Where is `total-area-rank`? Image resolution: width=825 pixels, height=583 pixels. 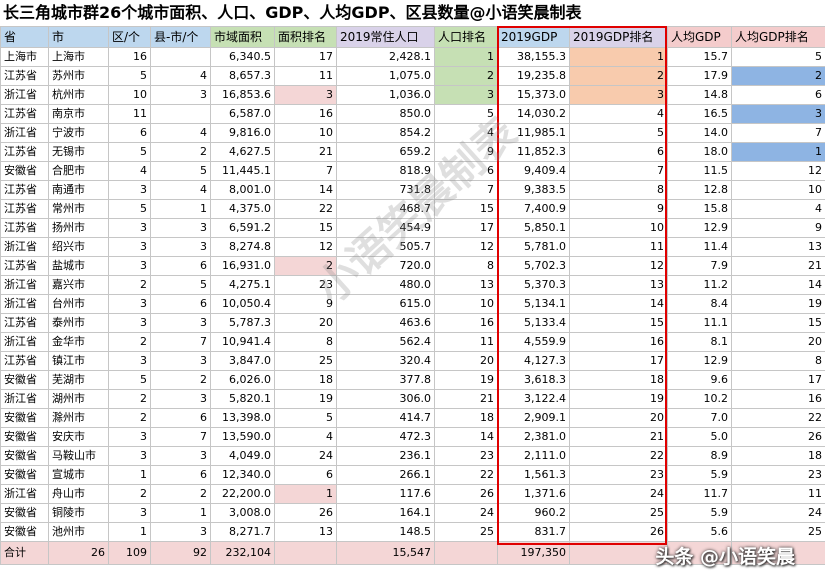 total-area-rank is located at coordinates (305, 553).